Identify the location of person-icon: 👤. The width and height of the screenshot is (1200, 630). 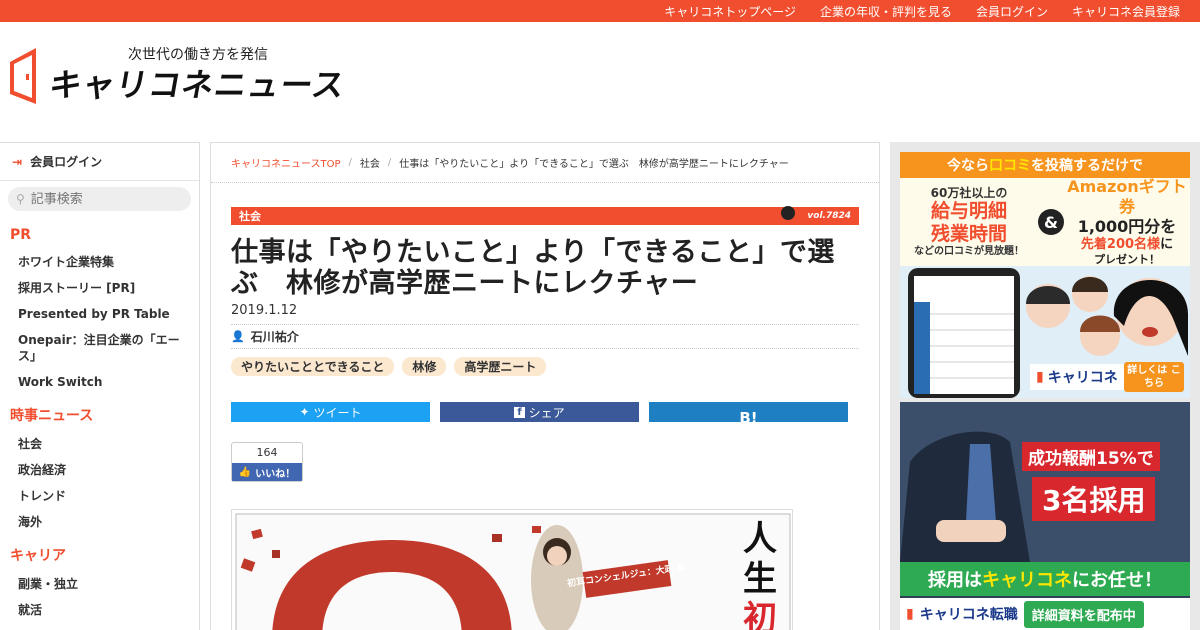
(238, 336).